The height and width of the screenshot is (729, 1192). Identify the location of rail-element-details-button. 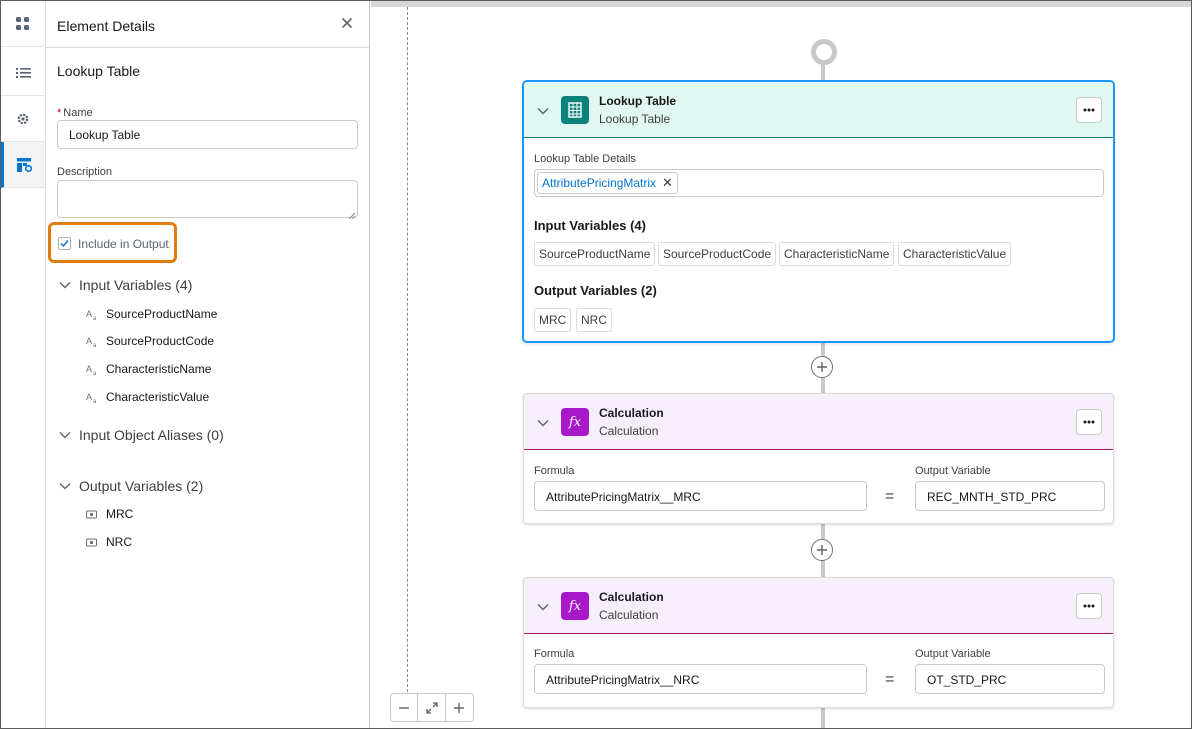
(23, 165).